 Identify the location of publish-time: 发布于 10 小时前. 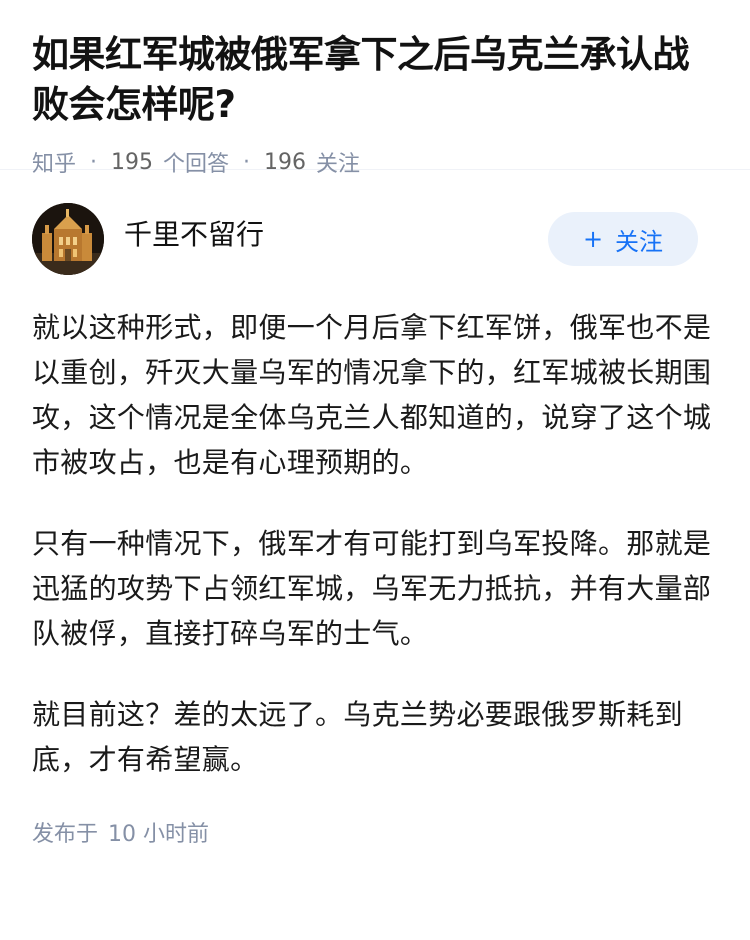
(375, 832).